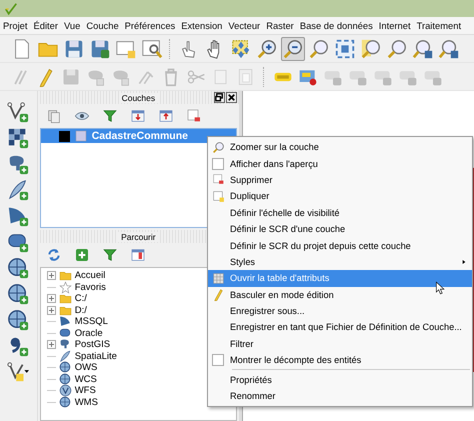 Image resolution: width=474 pixels, height=421 pixels. I want to click on pencil-icon, so click(218, 295).